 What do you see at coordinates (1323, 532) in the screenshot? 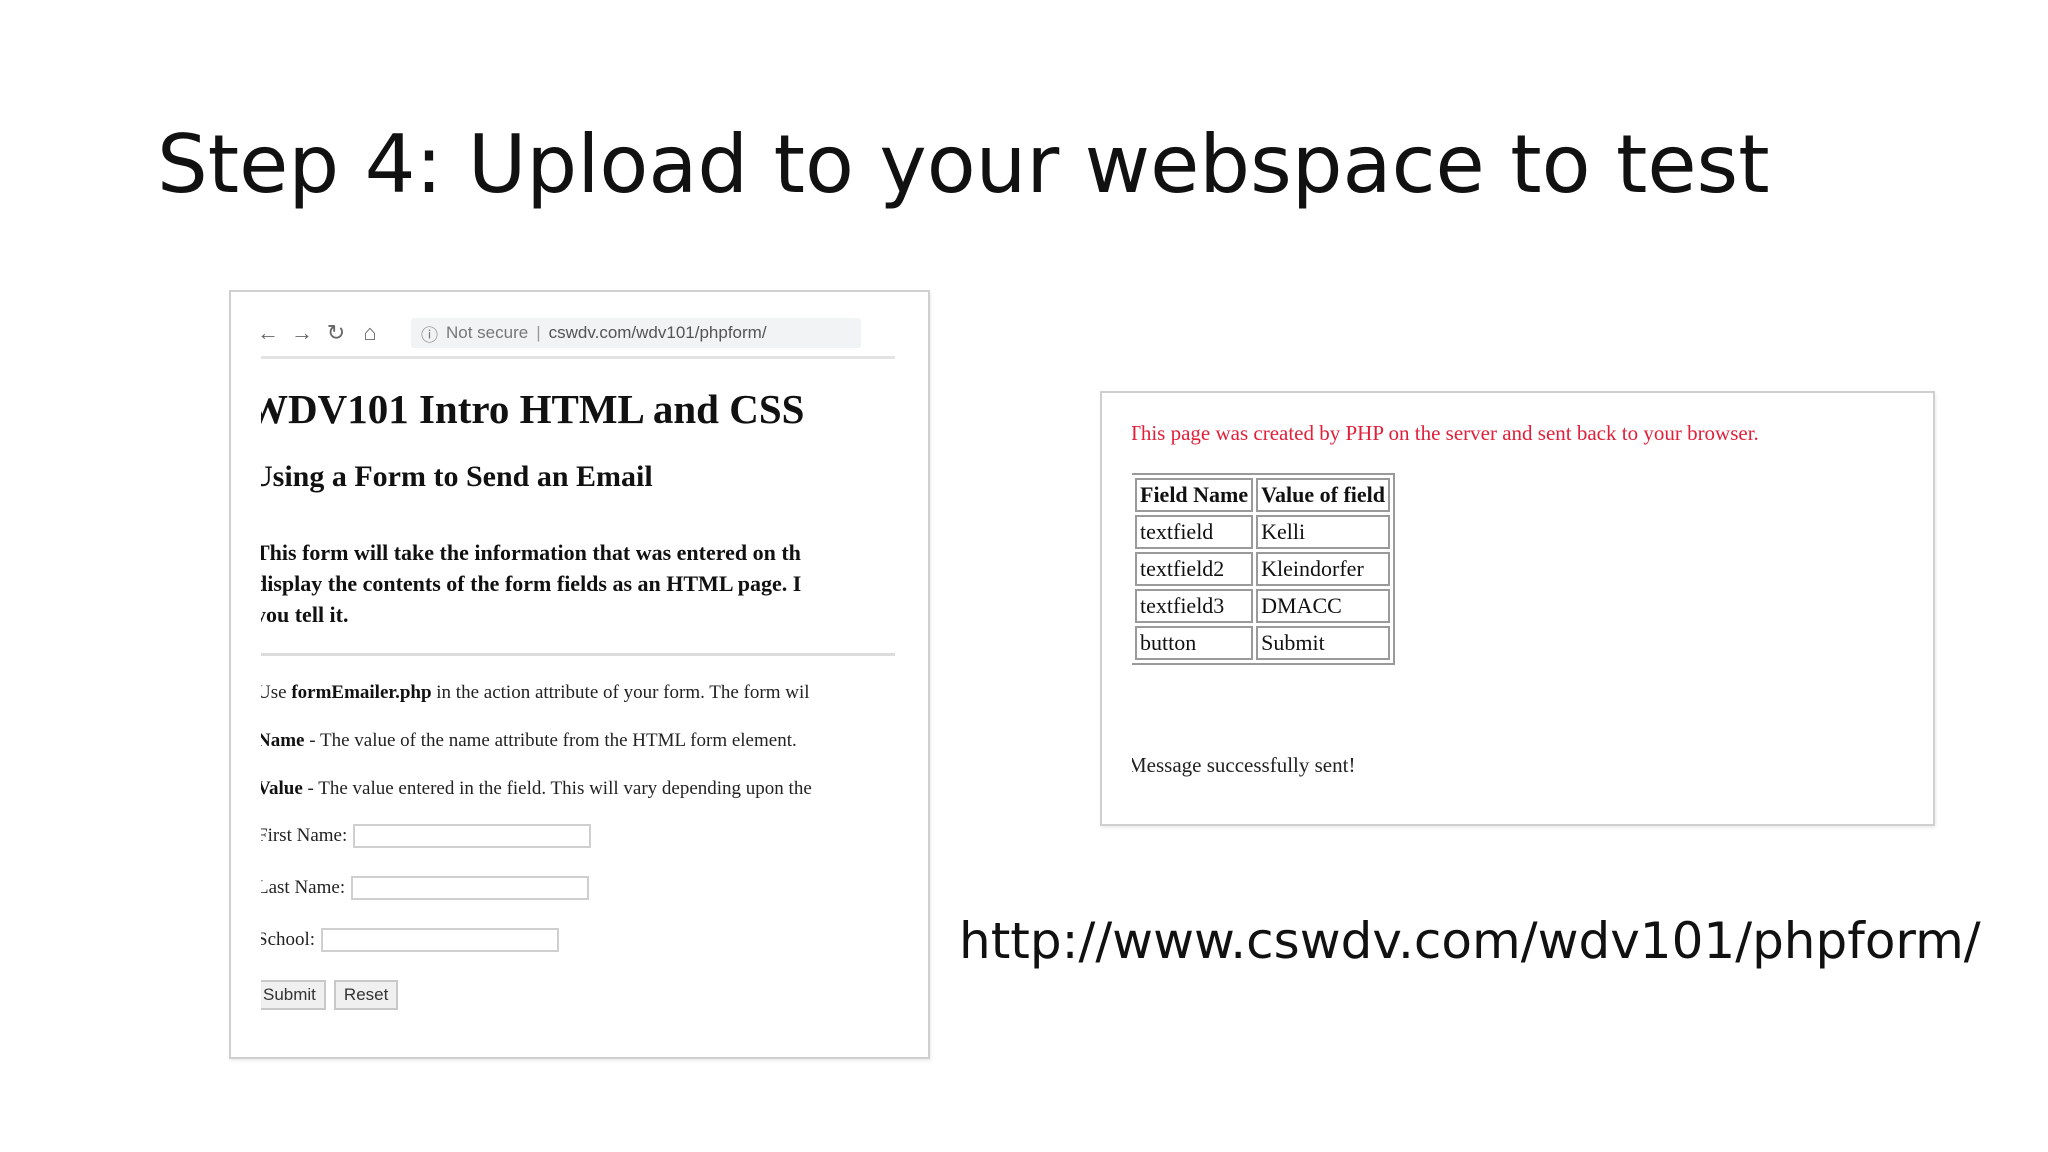
I see `table-cell: Kelli` at bounding box center [1323, 532].